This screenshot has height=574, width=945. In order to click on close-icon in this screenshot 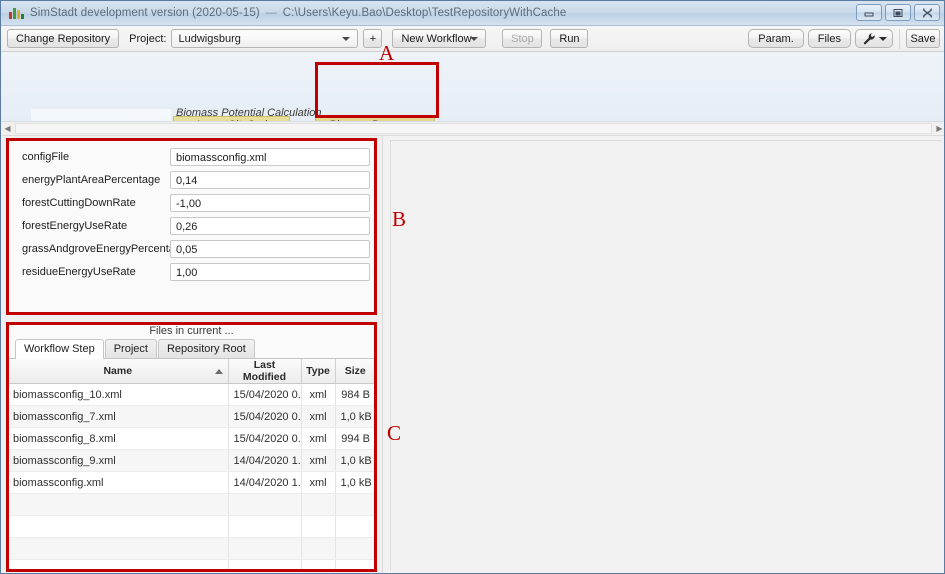, I will do `click(927, 12)`.